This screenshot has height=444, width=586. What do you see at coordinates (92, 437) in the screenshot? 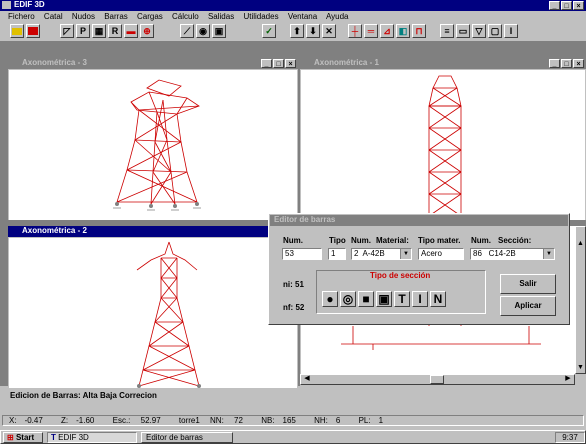
I see `taskbar-edif3d: T EDIF 3D` at bounding box center [92, 437].